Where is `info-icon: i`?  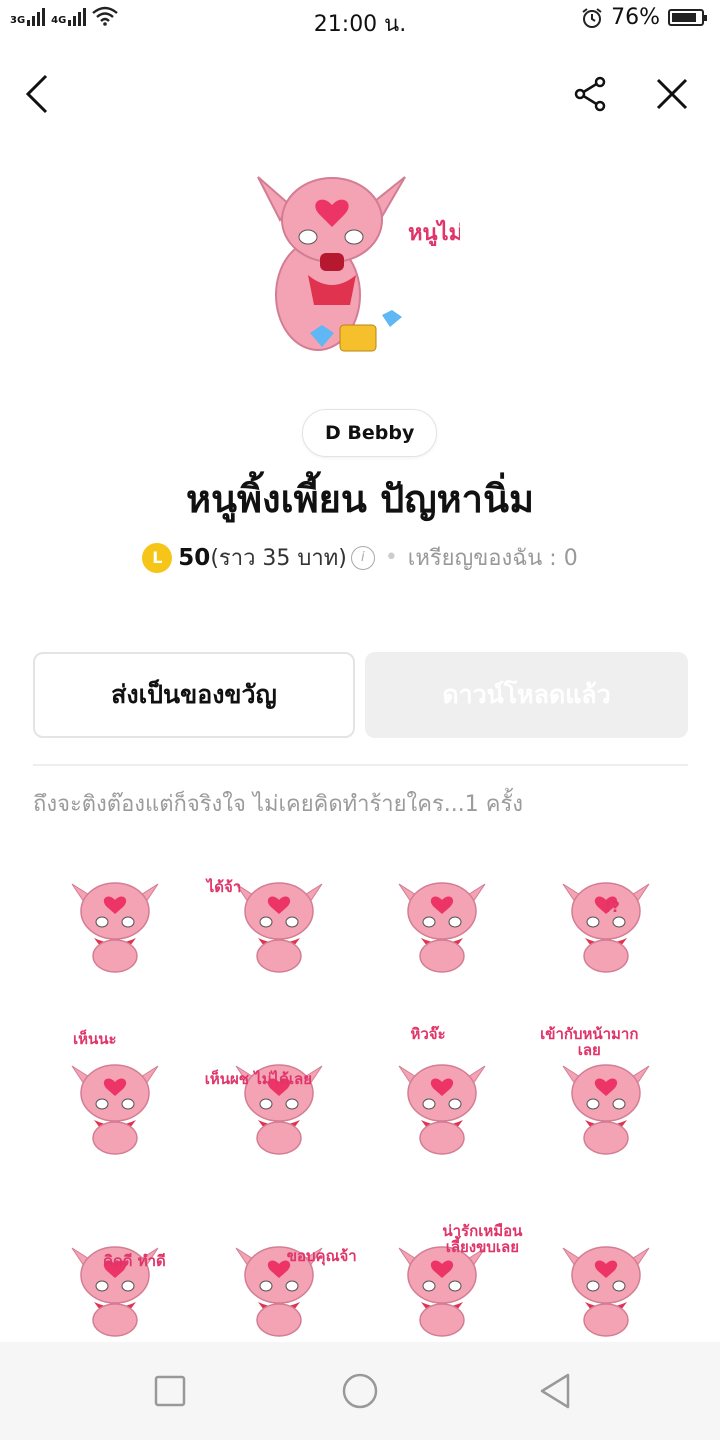
info-icon: i is located at coordinates (362, 557).